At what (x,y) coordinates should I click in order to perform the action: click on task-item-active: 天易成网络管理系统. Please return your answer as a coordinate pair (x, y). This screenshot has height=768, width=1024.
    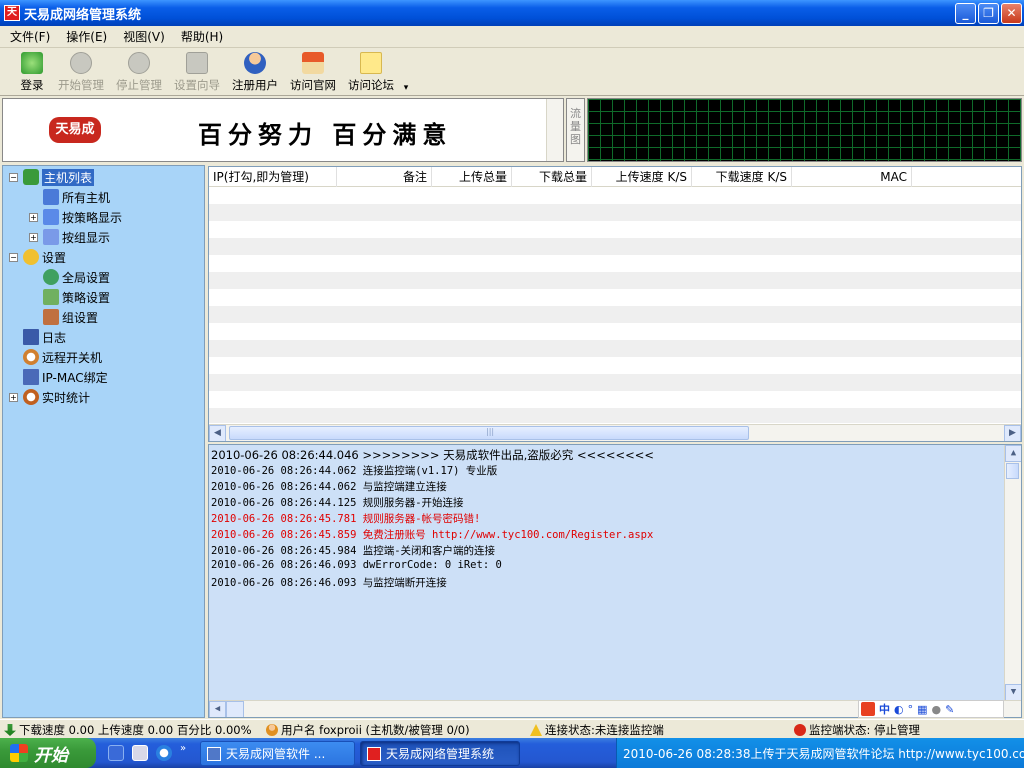
    Looking at the image, I should click on (440, 753).